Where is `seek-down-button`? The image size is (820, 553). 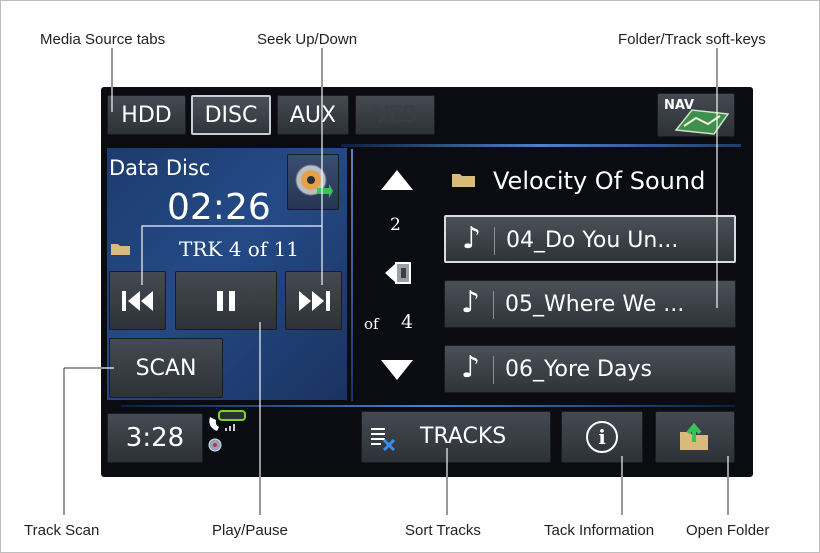 seek-down-button is located at coordinates (137, 300).